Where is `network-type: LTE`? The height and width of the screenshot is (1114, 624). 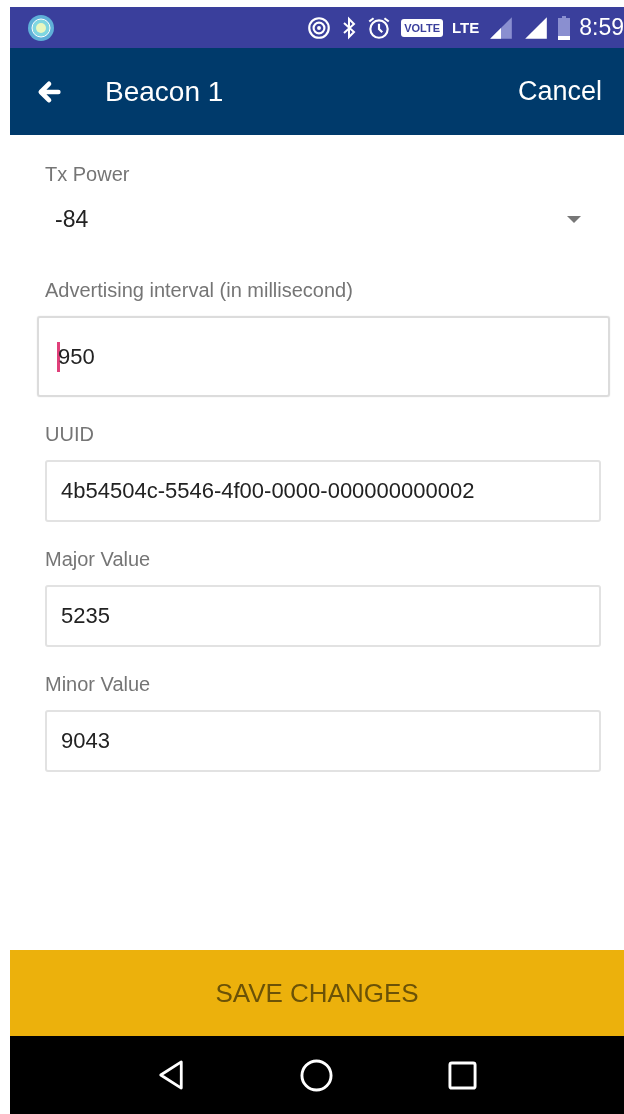 network-type: LTE is located at coordinates (466, 27).